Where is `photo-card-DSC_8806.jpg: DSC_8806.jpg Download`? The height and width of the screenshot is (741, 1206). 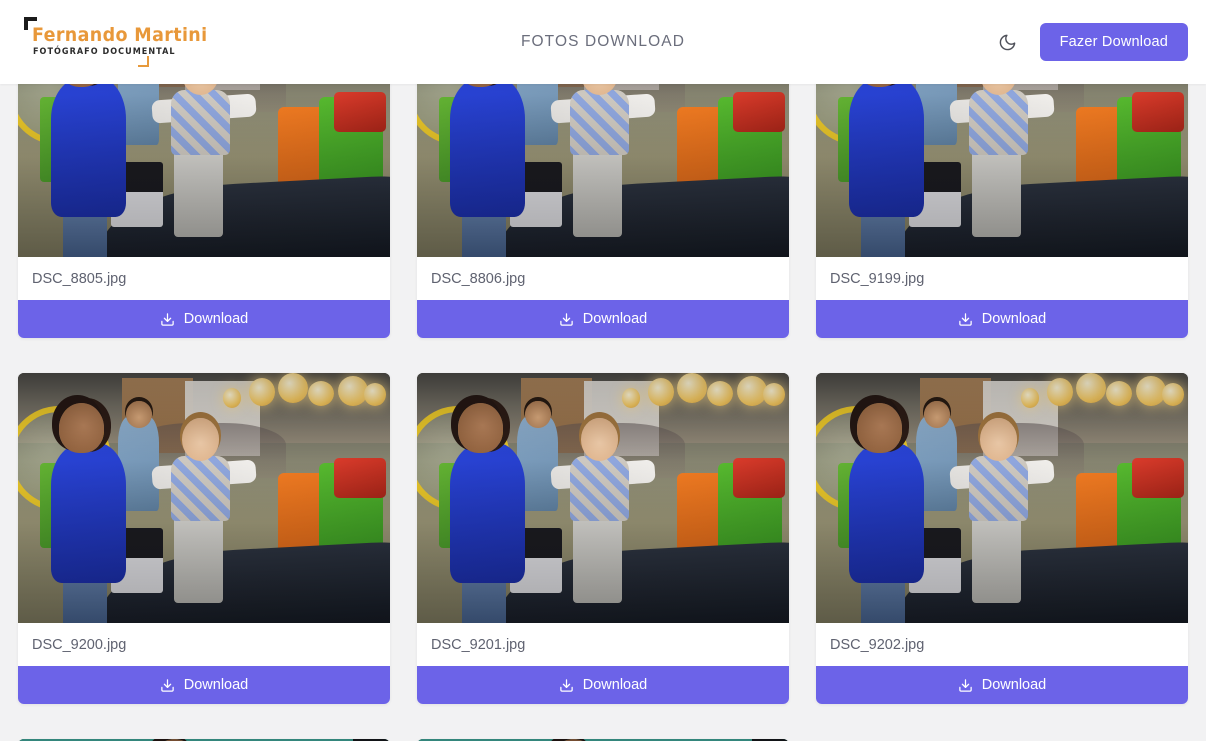 photo-card-DSC_8806.jpg: DSC_8806.jpg Download is located at coordinates (603, 211).